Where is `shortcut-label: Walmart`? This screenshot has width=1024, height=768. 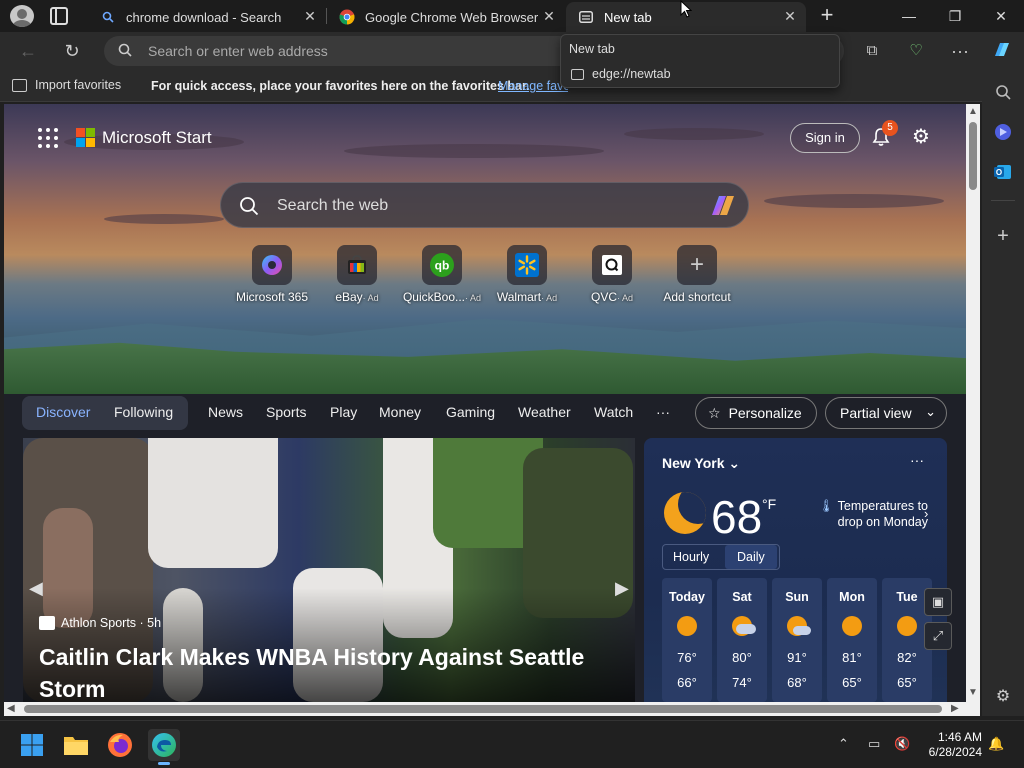
shortcut-label: Walmart is located at coordinates (519, 297).